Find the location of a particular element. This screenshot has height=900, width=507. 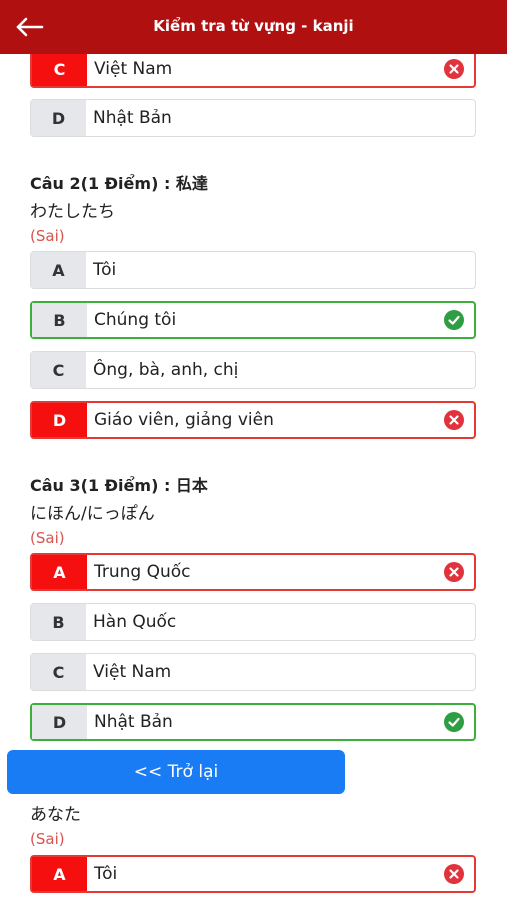

back-button: << Trở lại is located at coordinates (176, 772).